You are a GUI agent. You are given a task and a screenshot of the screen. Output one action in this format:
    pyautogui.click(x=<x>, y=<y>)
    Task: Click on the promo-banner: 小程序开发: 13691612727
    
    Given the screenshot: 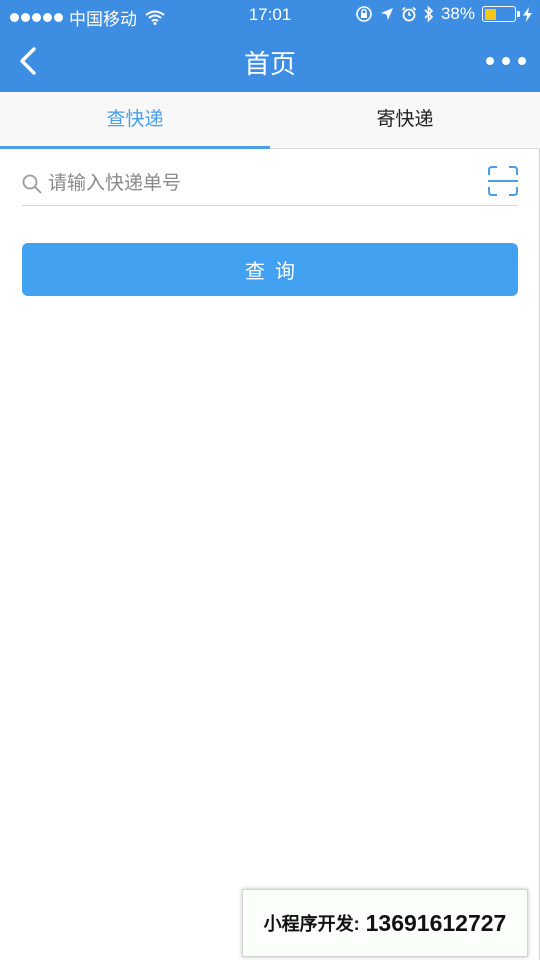 What is the action you would take?
    pyautogui.click(x=385, y=923)
    